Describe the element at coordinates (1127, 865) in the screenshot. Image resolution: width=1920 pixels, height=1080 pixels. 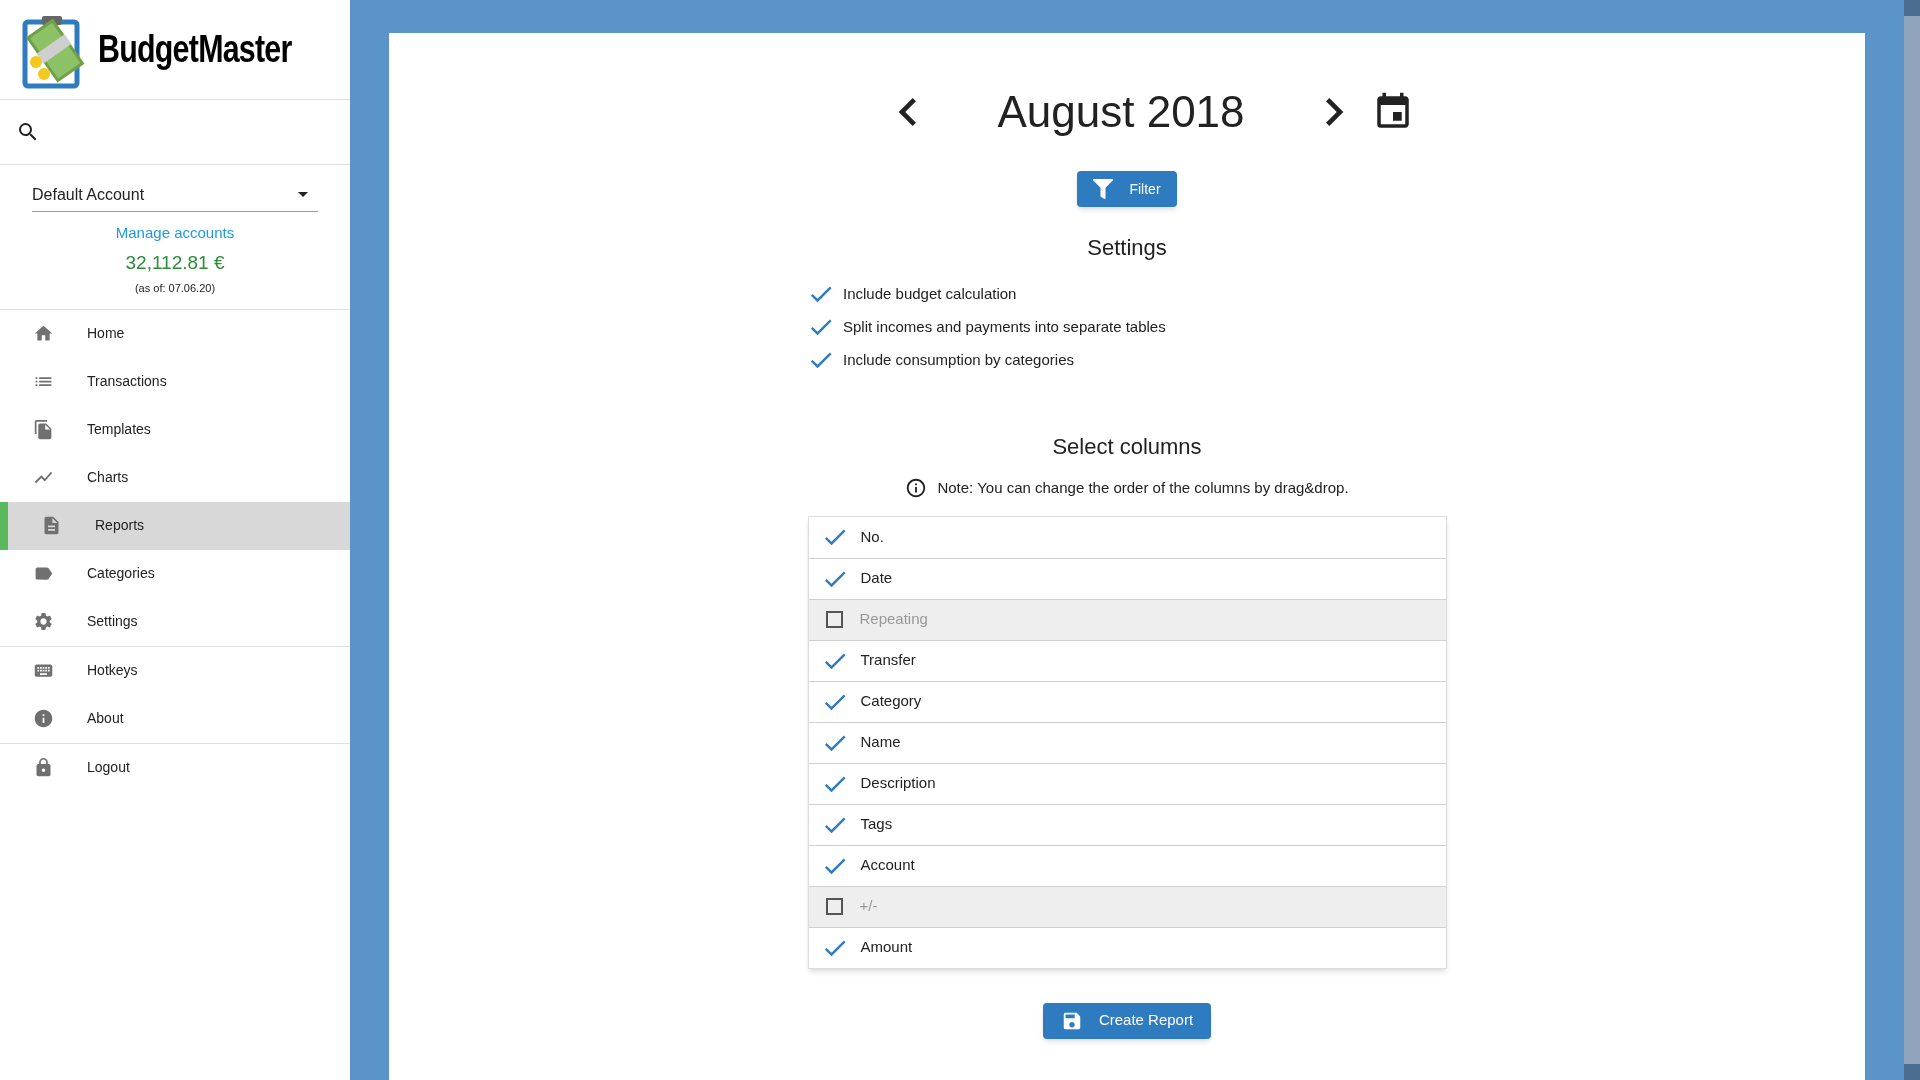
I see `column-row: Account` at that location.